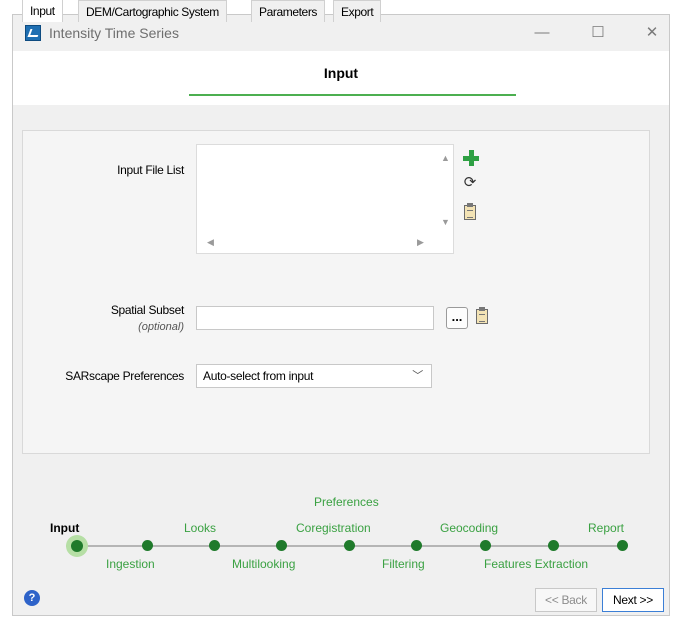  Describe the element at coordinates (470, 211) in the screenshot. I see `clipboard-icon` at that location.